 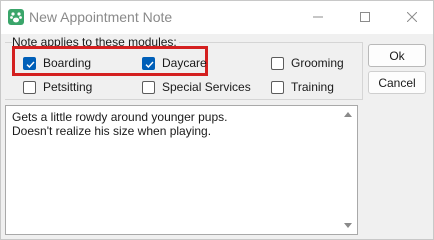 I want to click on special-services-checkbox: Special Services, so click(x=196, y=87).